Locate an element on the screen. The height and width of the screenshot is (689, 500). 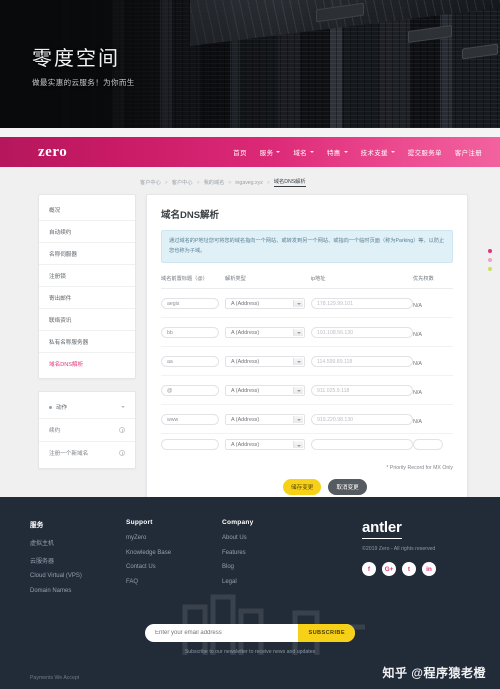
priority-value: N/A is located at coordinates (417, 335).